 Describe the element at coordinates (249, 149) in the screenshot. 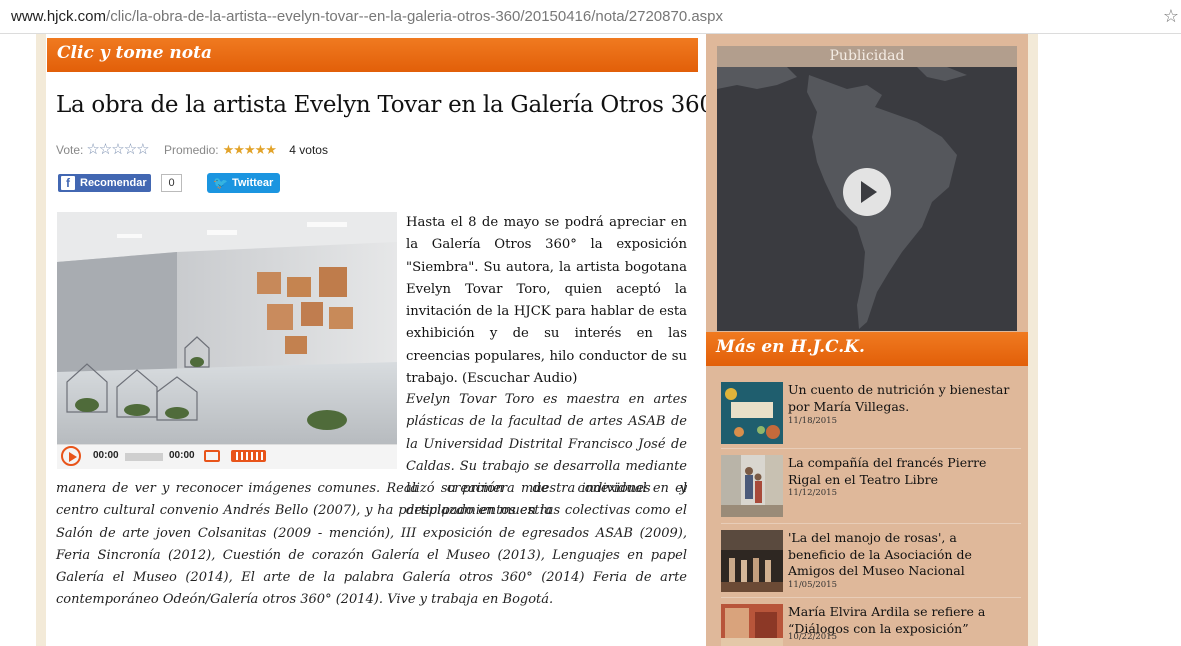

I see `average-stars-icon: ★★★★★` at that location.